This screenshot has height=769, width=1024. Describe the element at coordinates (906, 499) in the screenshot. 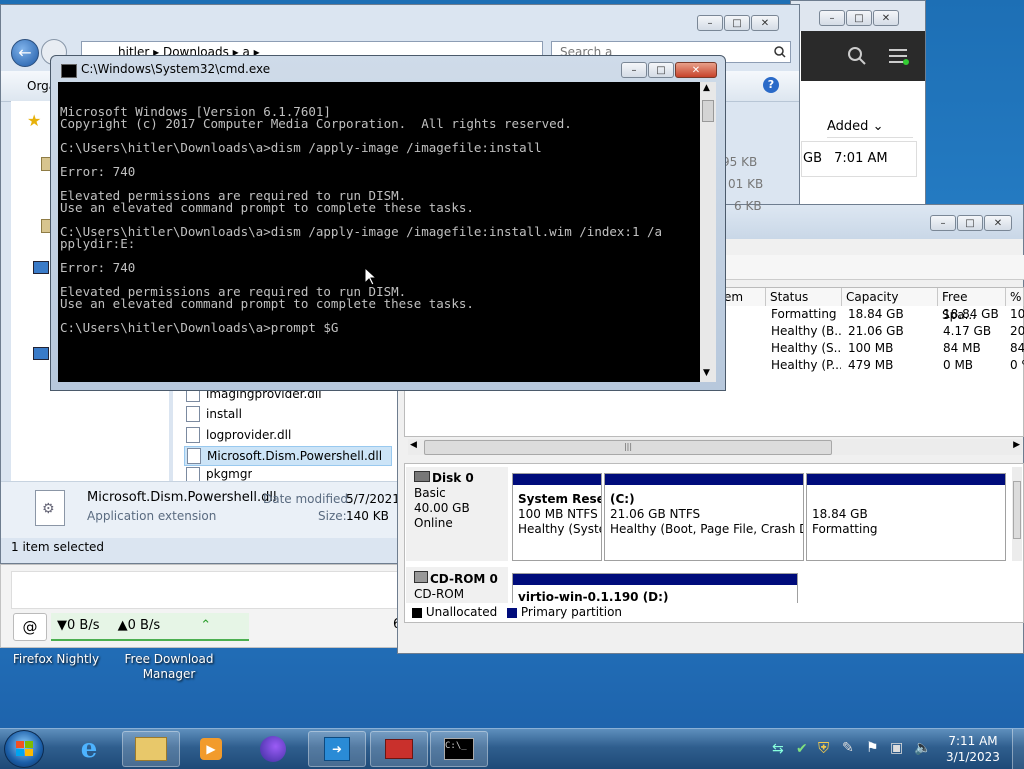

I see `partition-name` at that location.